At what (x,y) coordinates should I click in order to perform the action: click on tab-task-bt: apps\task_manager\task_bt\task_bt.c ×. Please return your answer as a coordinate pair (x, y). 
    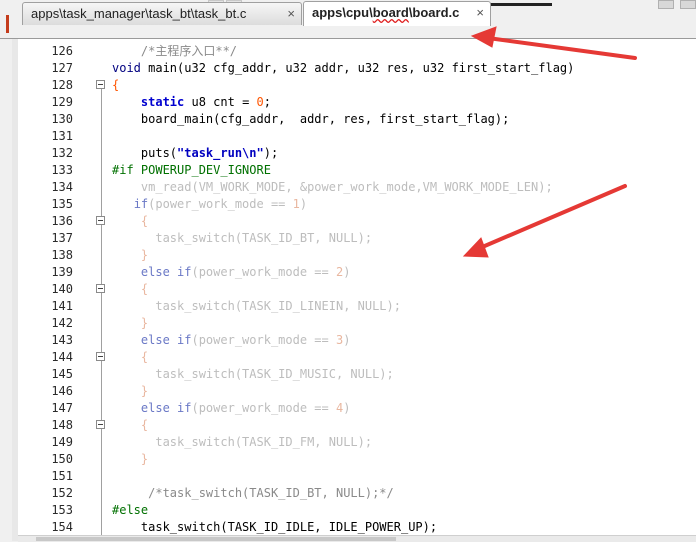
    Looking at the image, I should click on (162, 13).